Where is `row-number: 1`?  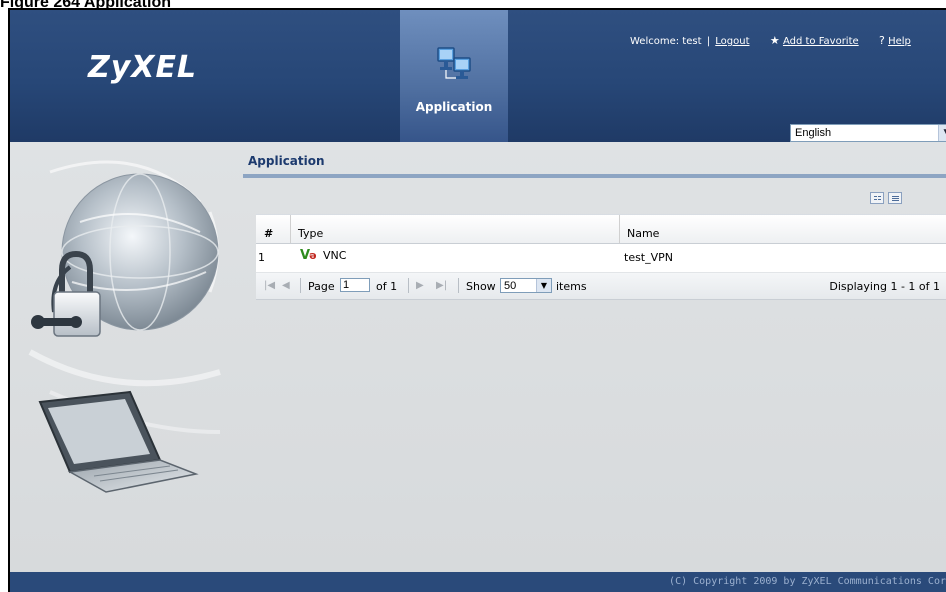
row-number: 1 is located at coordinates (261, 257).